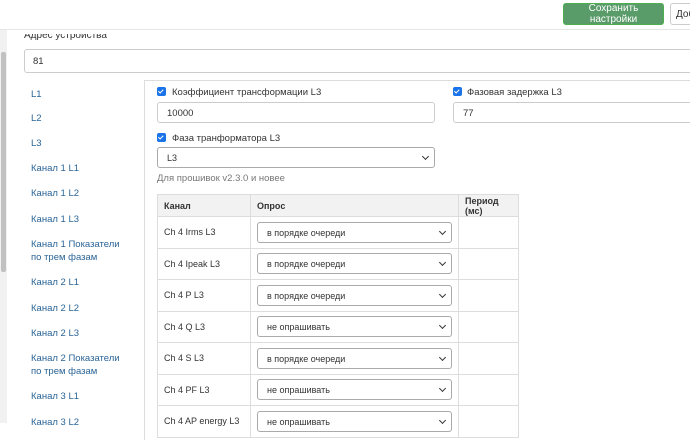  What do you see at coordinates (296, 157) in the screenshot?
I see `transformer-phase-select: L3` at bounding box center [296, 157].